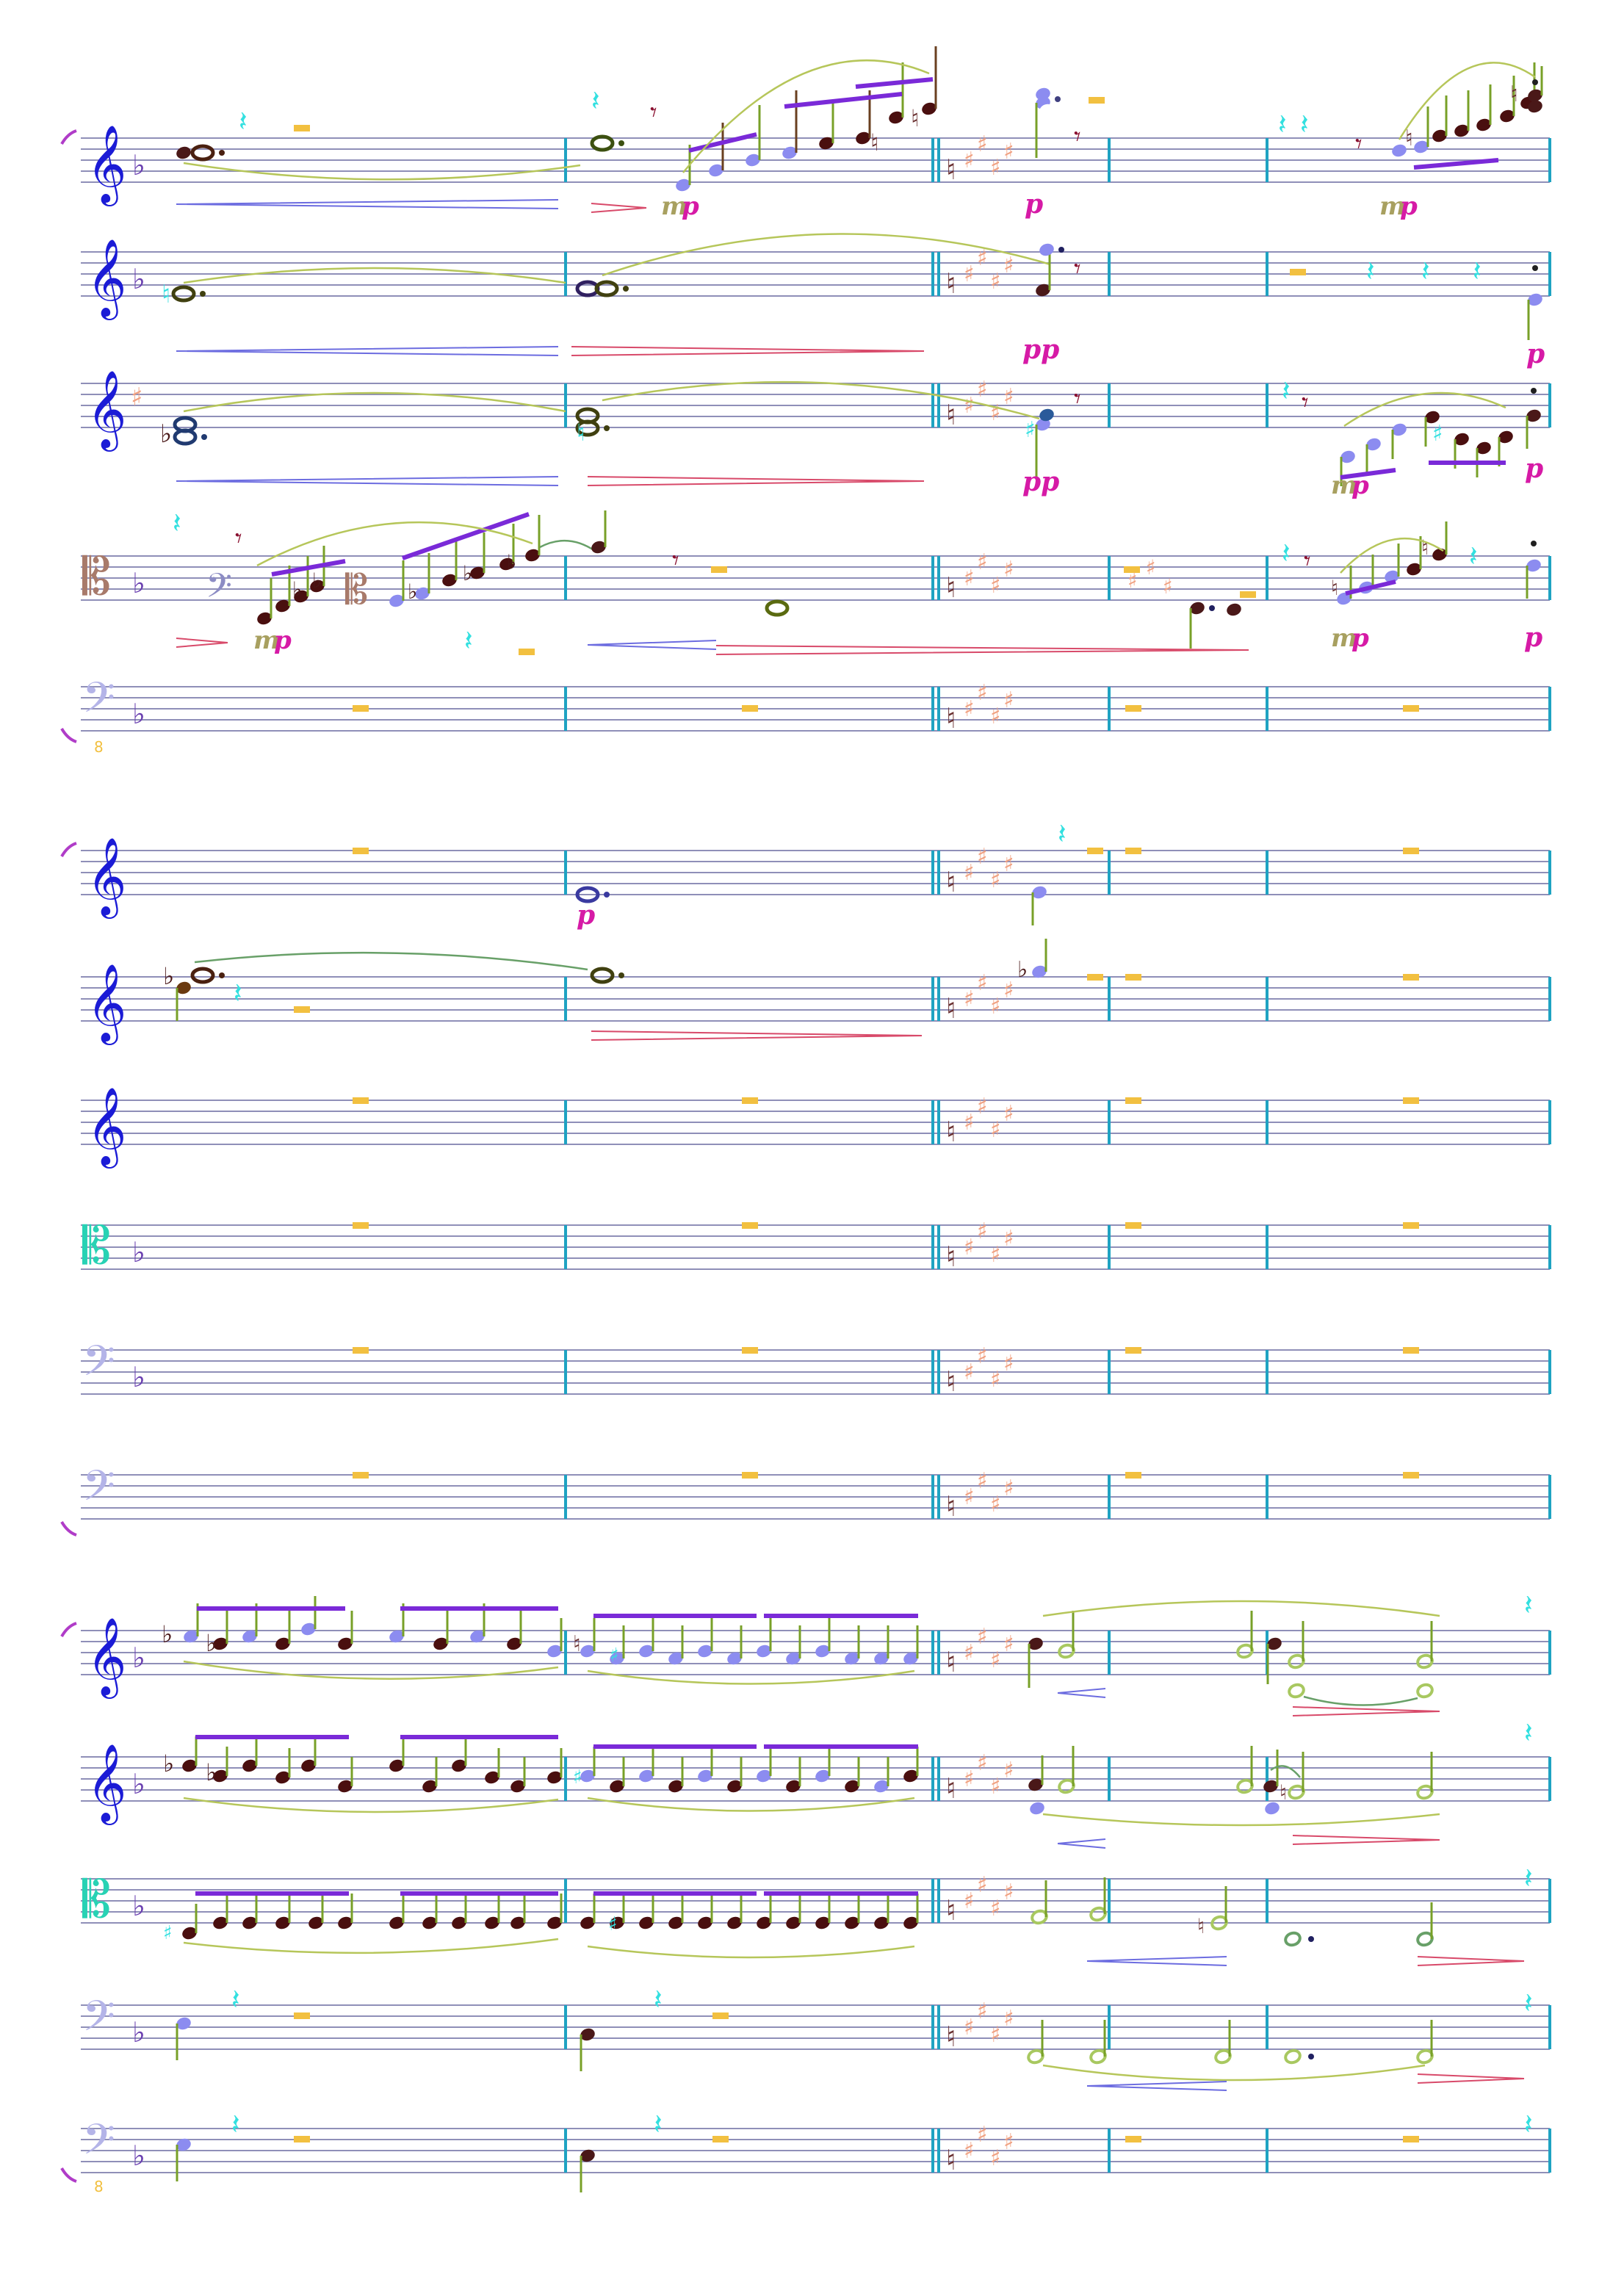 The width and height of the screenshot is (1624, 2296). Describe the element at coordinates (1040, 481) in the screenshot. I see `dynamic-marking: pp` at that location.